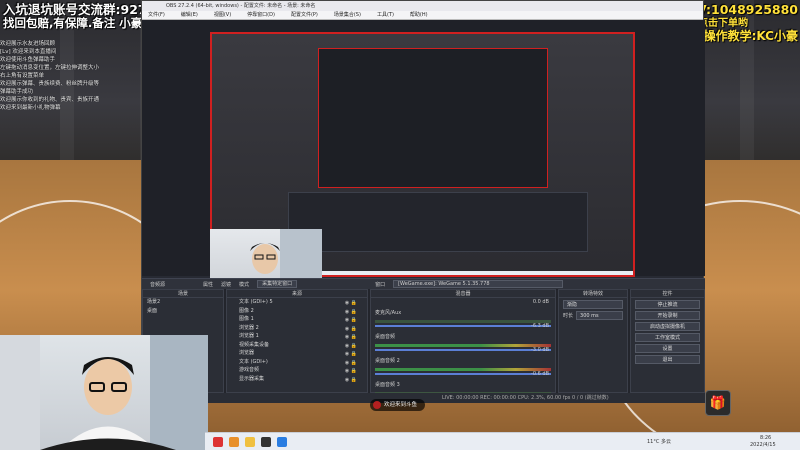 This screenshot has width=800, height=450. What do you see at coordinates (347, 15) in the screenshot?
I see `menu-scene-collection: 场景集合(S)` at bounding box center [347, 15].